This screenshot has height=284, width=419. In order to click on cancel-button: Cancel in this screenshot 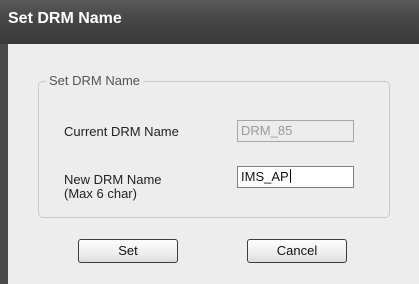, I will do `click(297, 251)`.